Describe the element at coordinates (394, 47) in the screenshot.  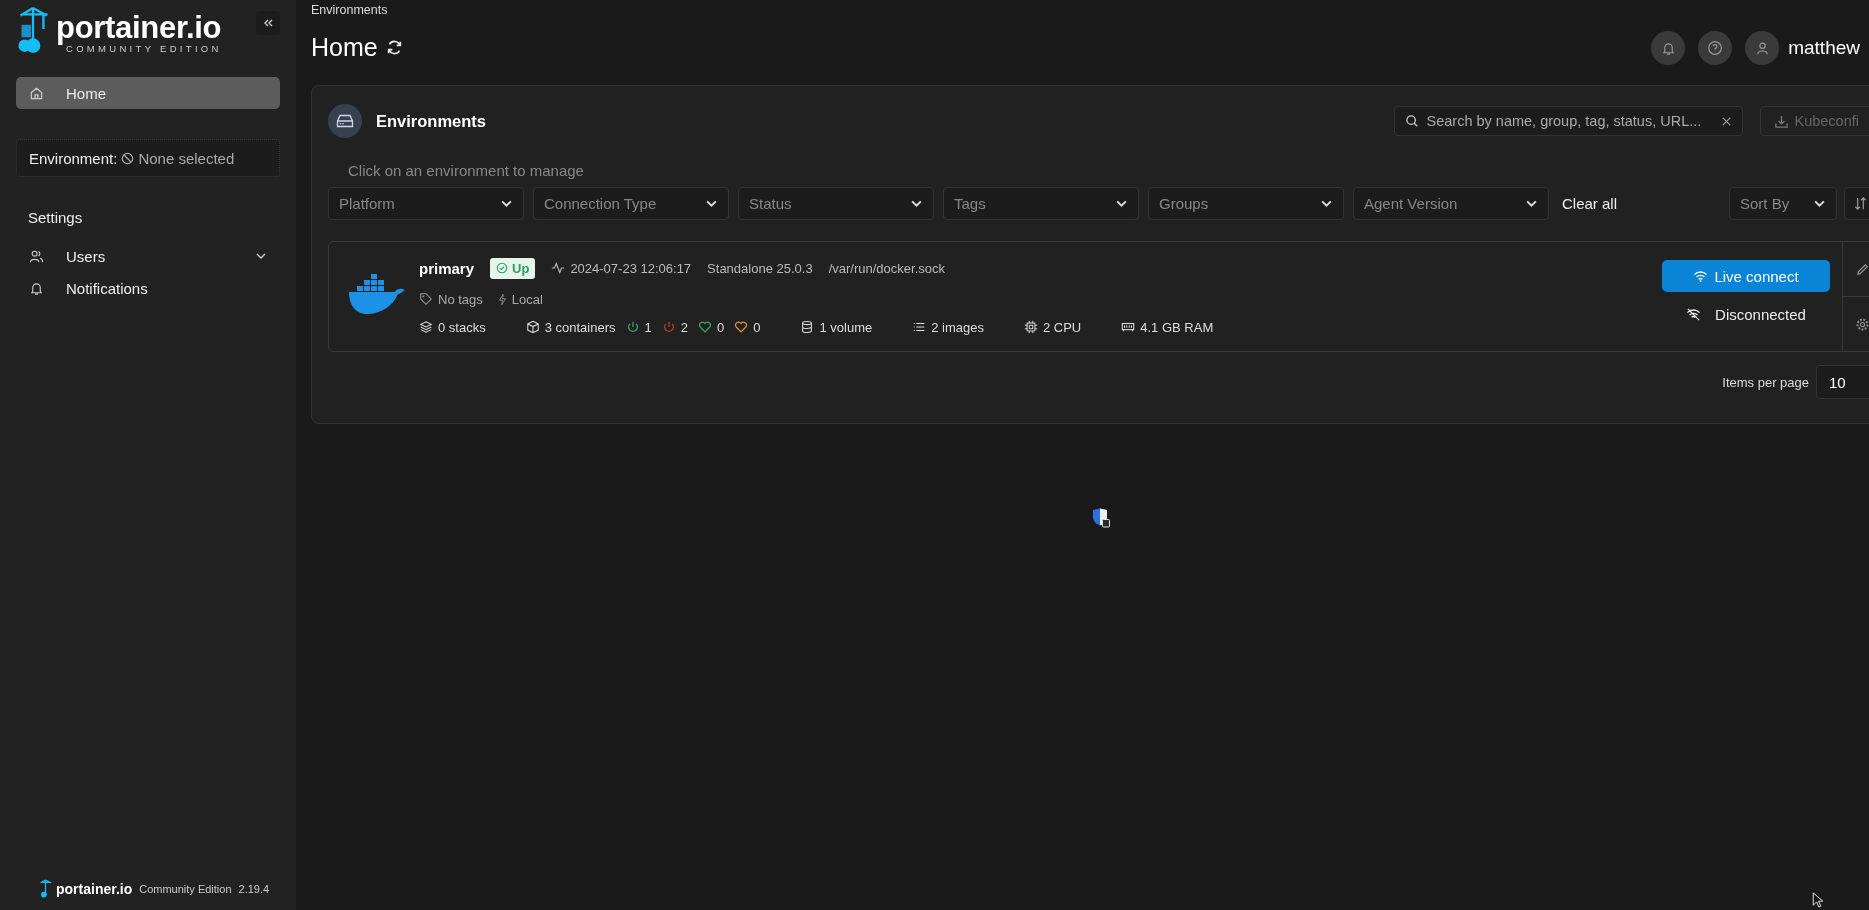
I see `refresh-icon` at that location.